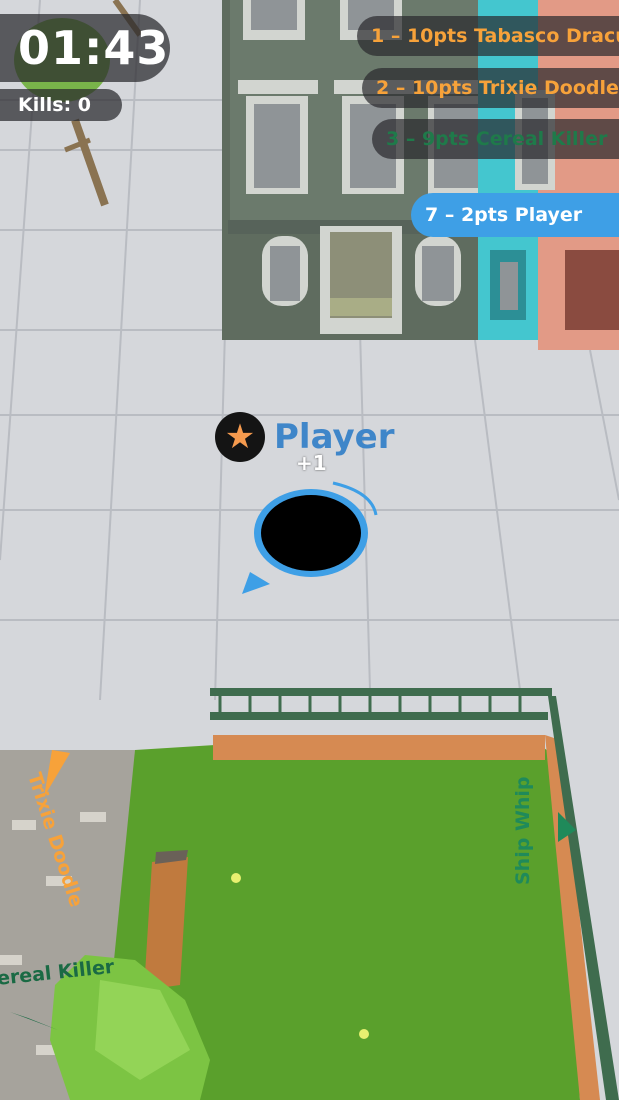 The height and width of the screenshot is (1100, 619). What do you see at coordinates (515, 215) in the screenshot?
I see `leaderboard-row-player: 7 – 2pts Player` at bounding box center [515, 215].